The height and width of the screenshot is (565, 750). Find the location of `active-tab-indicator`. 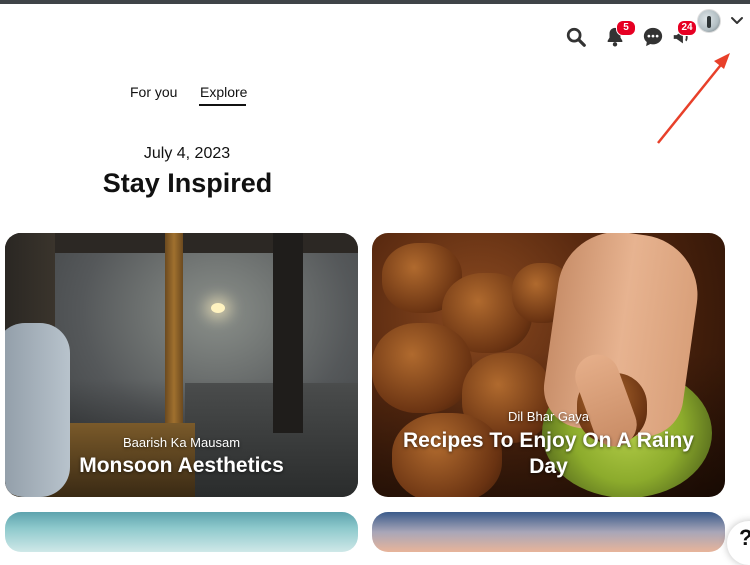

active-tab-indicator is located at coordinates (222, 105).